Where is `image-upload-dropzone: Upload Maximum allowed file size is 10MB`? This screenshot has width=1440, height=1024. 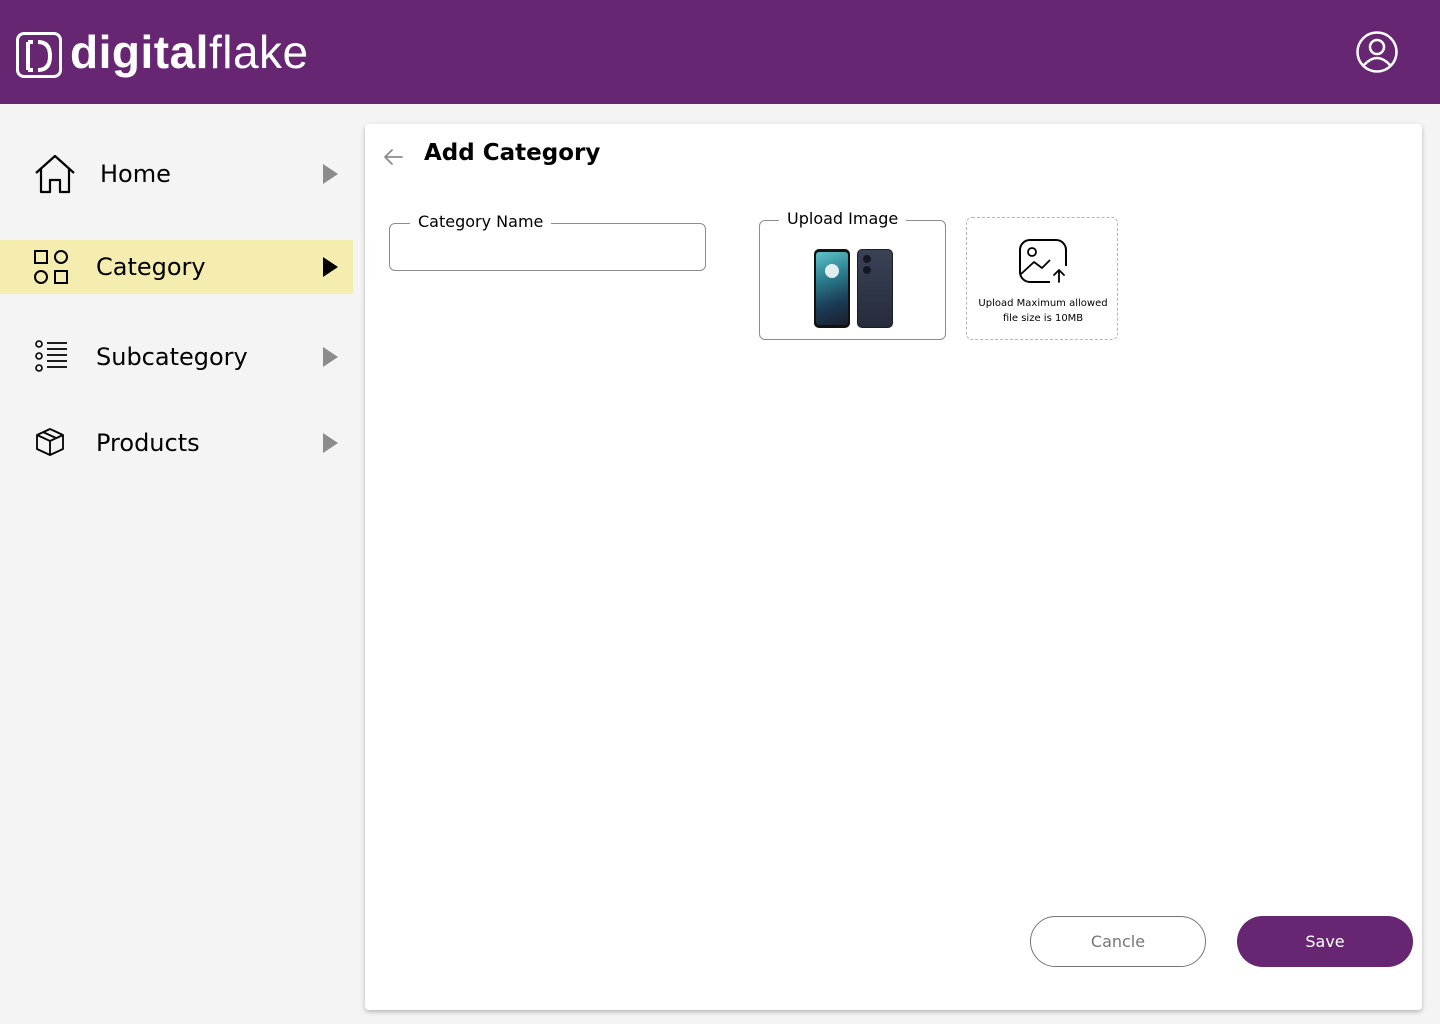 image-upload-dropzone: Upload Maximum allowed file size is 10MB is located at coordinates (1042, 278).